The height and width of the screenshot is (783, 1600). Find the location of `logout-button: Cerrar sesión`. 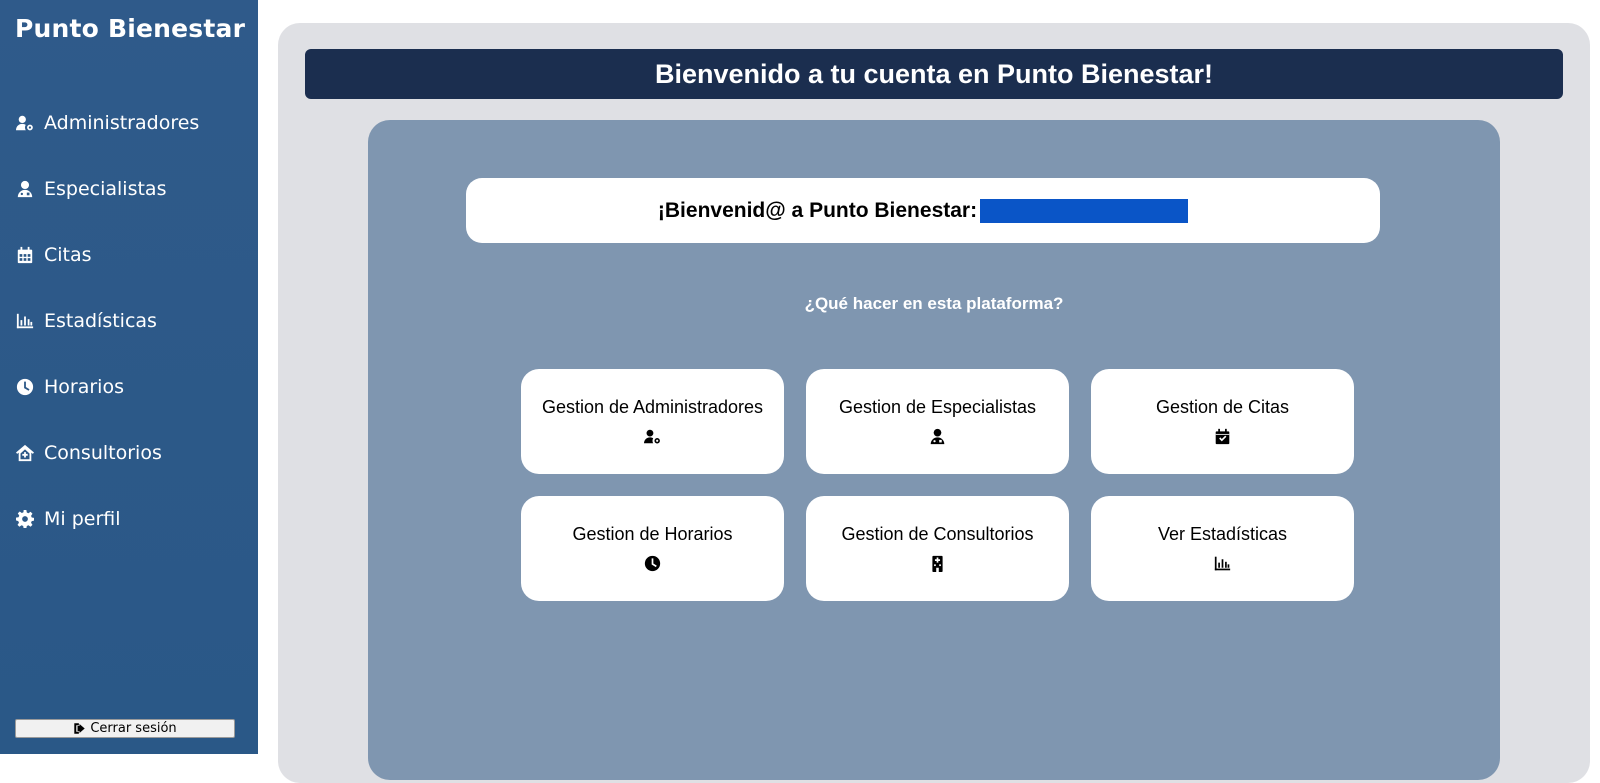

logout-button: Cerrar sesión is located at coordinates (125, 728).